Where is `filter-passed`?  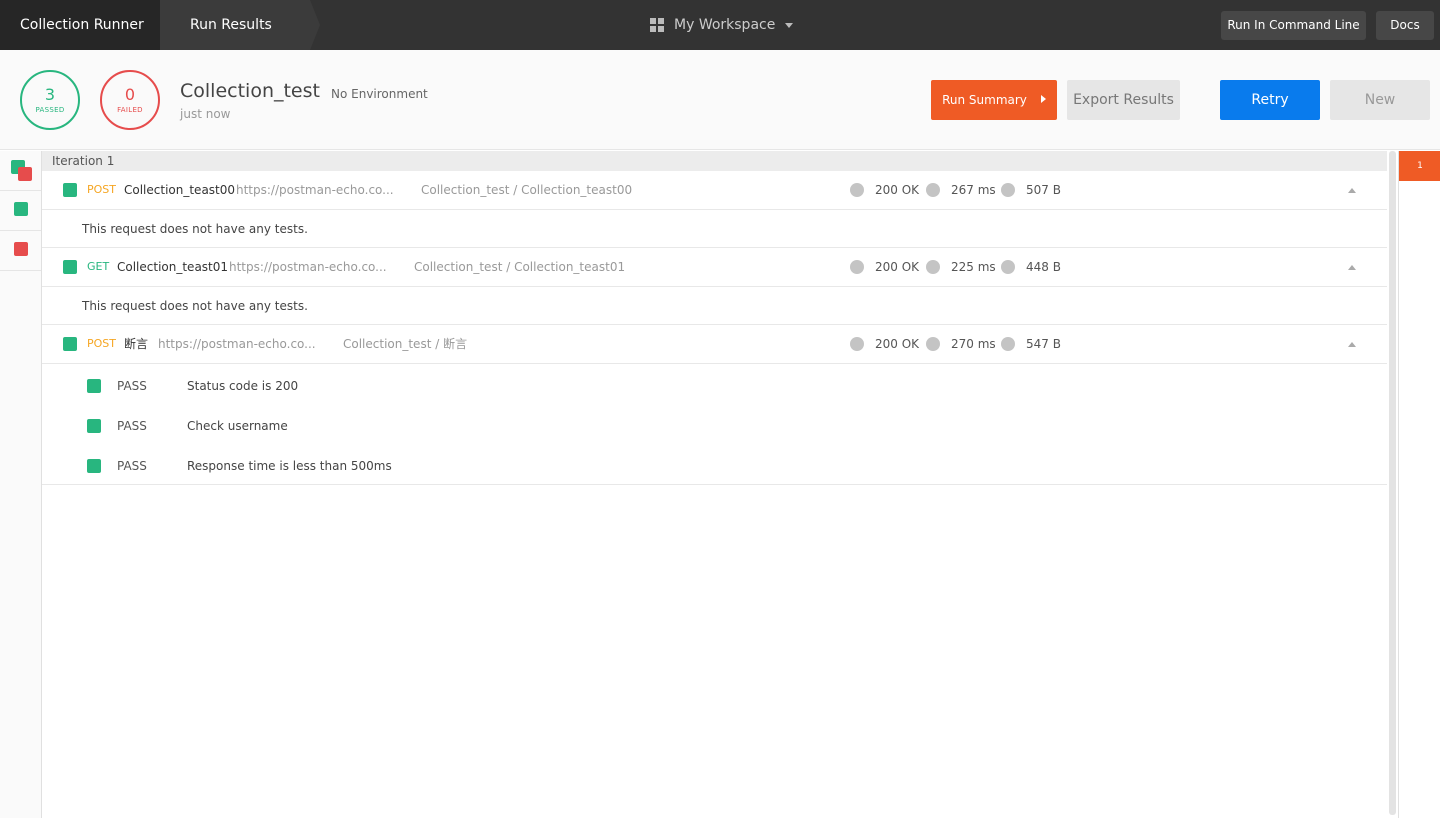
filter-passed is located at coordinates (20, 211).